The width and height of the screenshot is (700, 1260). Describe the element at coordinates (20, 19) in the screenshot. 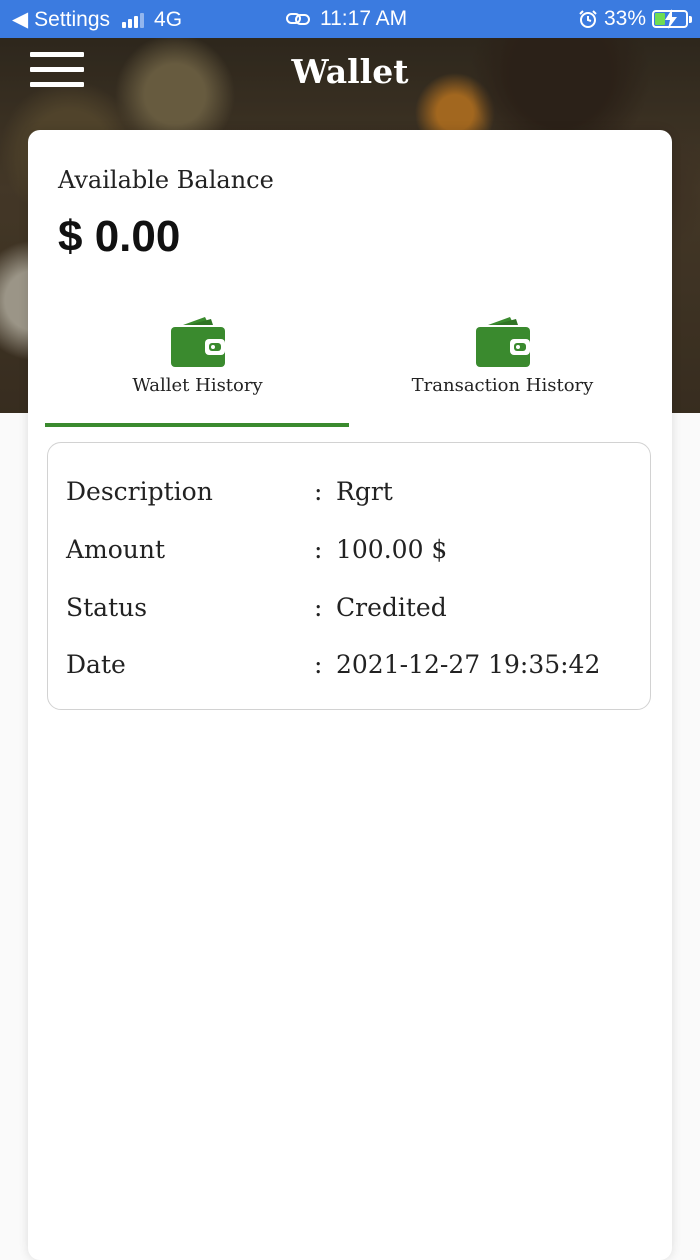

I see `back-arrow-icon: ◀` at that location.